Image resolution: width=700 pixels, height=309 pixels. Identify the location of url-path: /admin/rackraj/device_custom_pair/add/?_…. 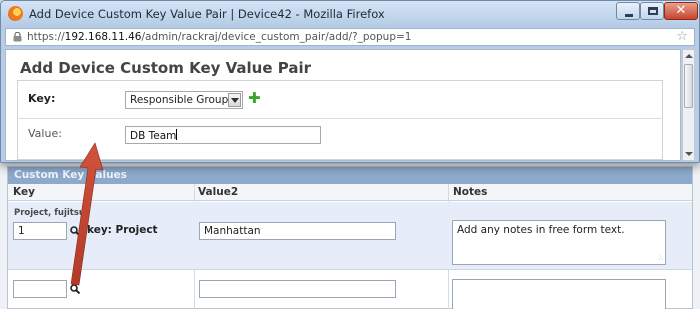
(276, 37).